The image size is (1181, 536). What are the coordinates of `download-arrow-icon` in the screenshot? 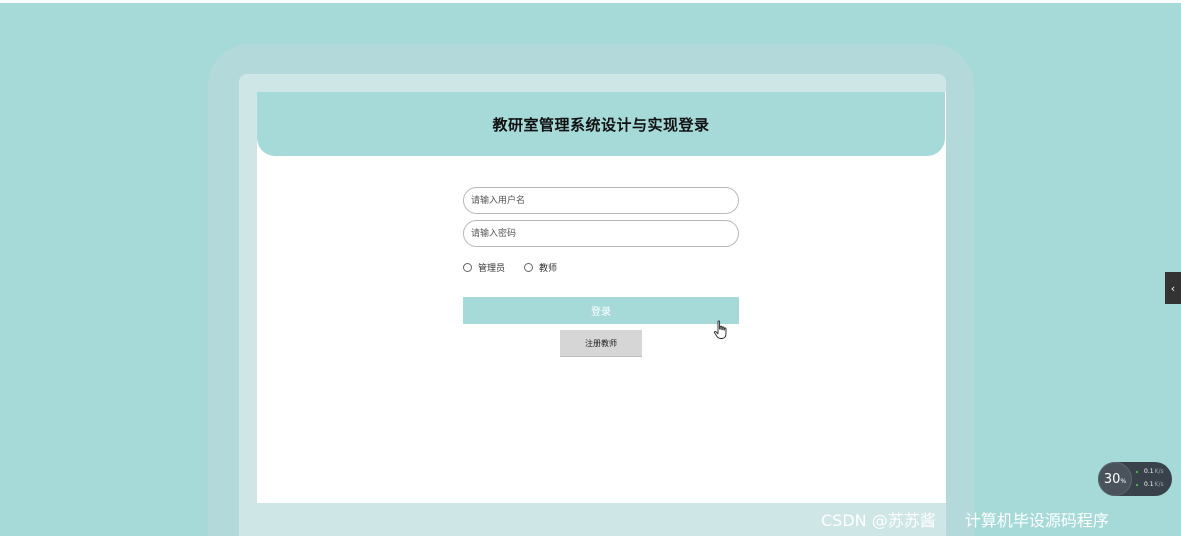 It's located at (1137, 484).